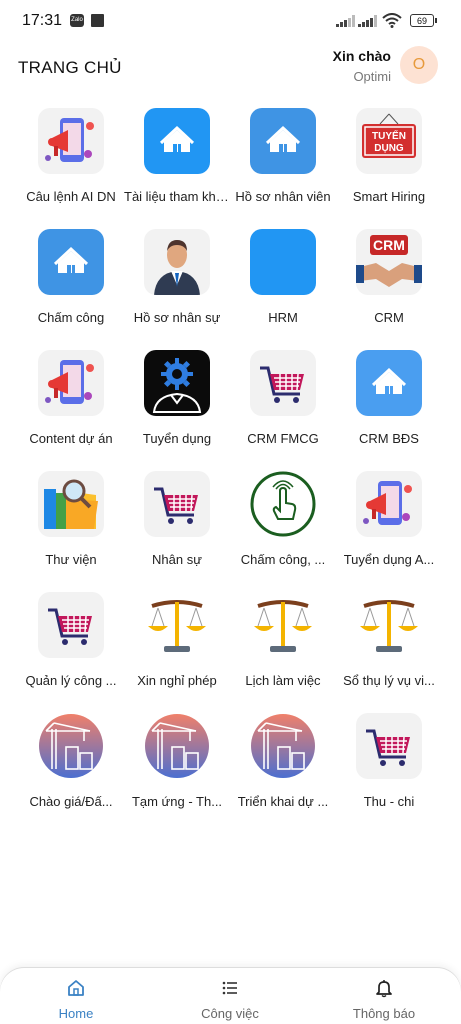  I want to click on user-greeting: Xin chào Optimi, so click(362, 66).